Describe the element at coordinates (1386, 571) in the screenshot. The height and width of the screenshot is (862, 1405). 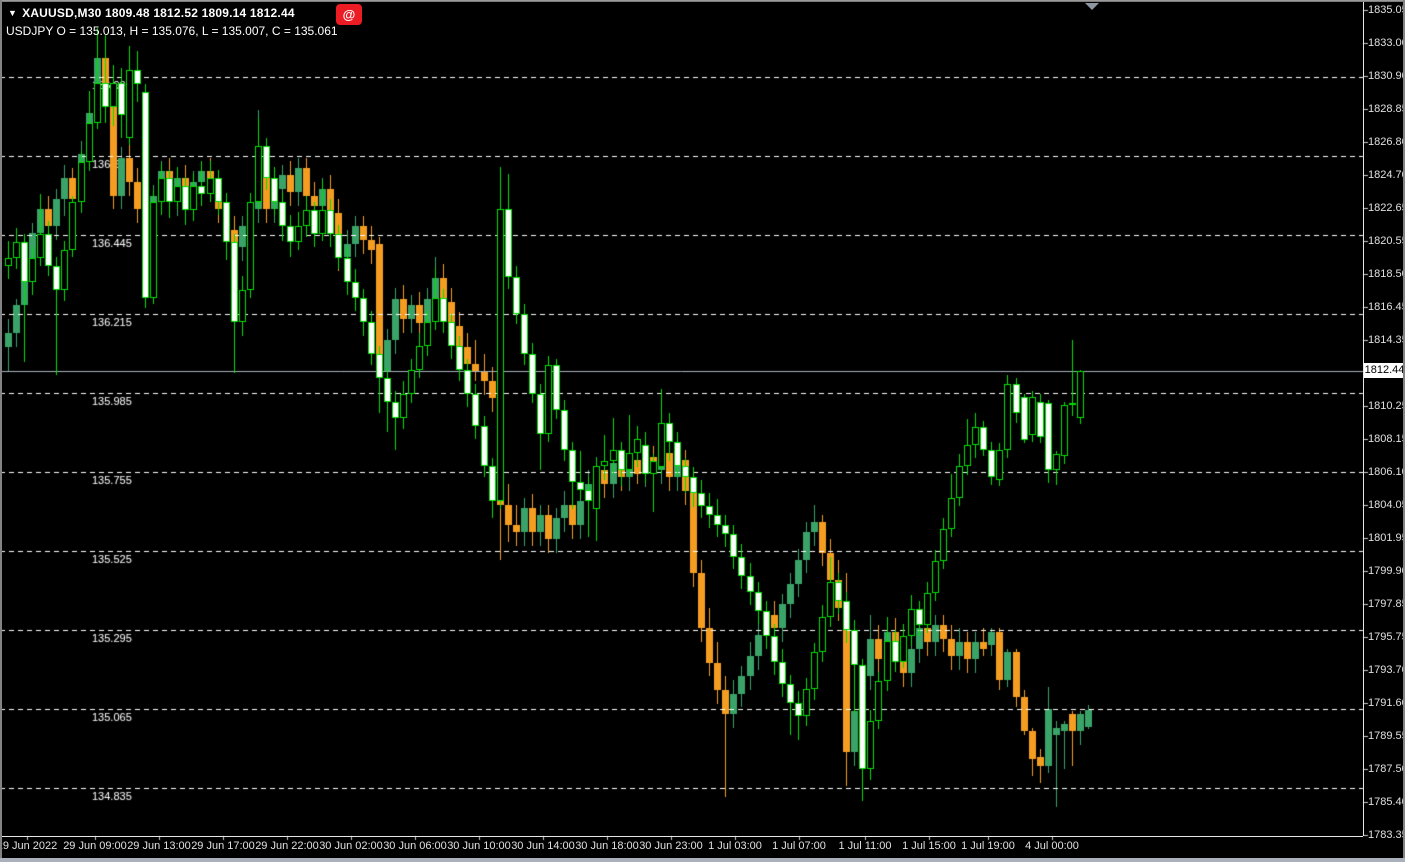
I see `price-axis-label: 1799.90` at that location.